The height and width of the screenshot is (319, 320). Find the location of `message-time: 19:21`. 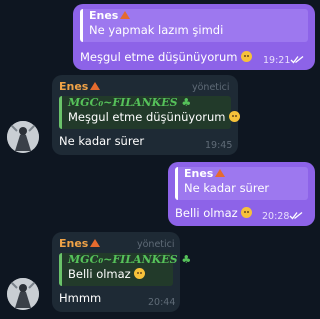

message-time: 19:21 is located at coordinates (277, 60).